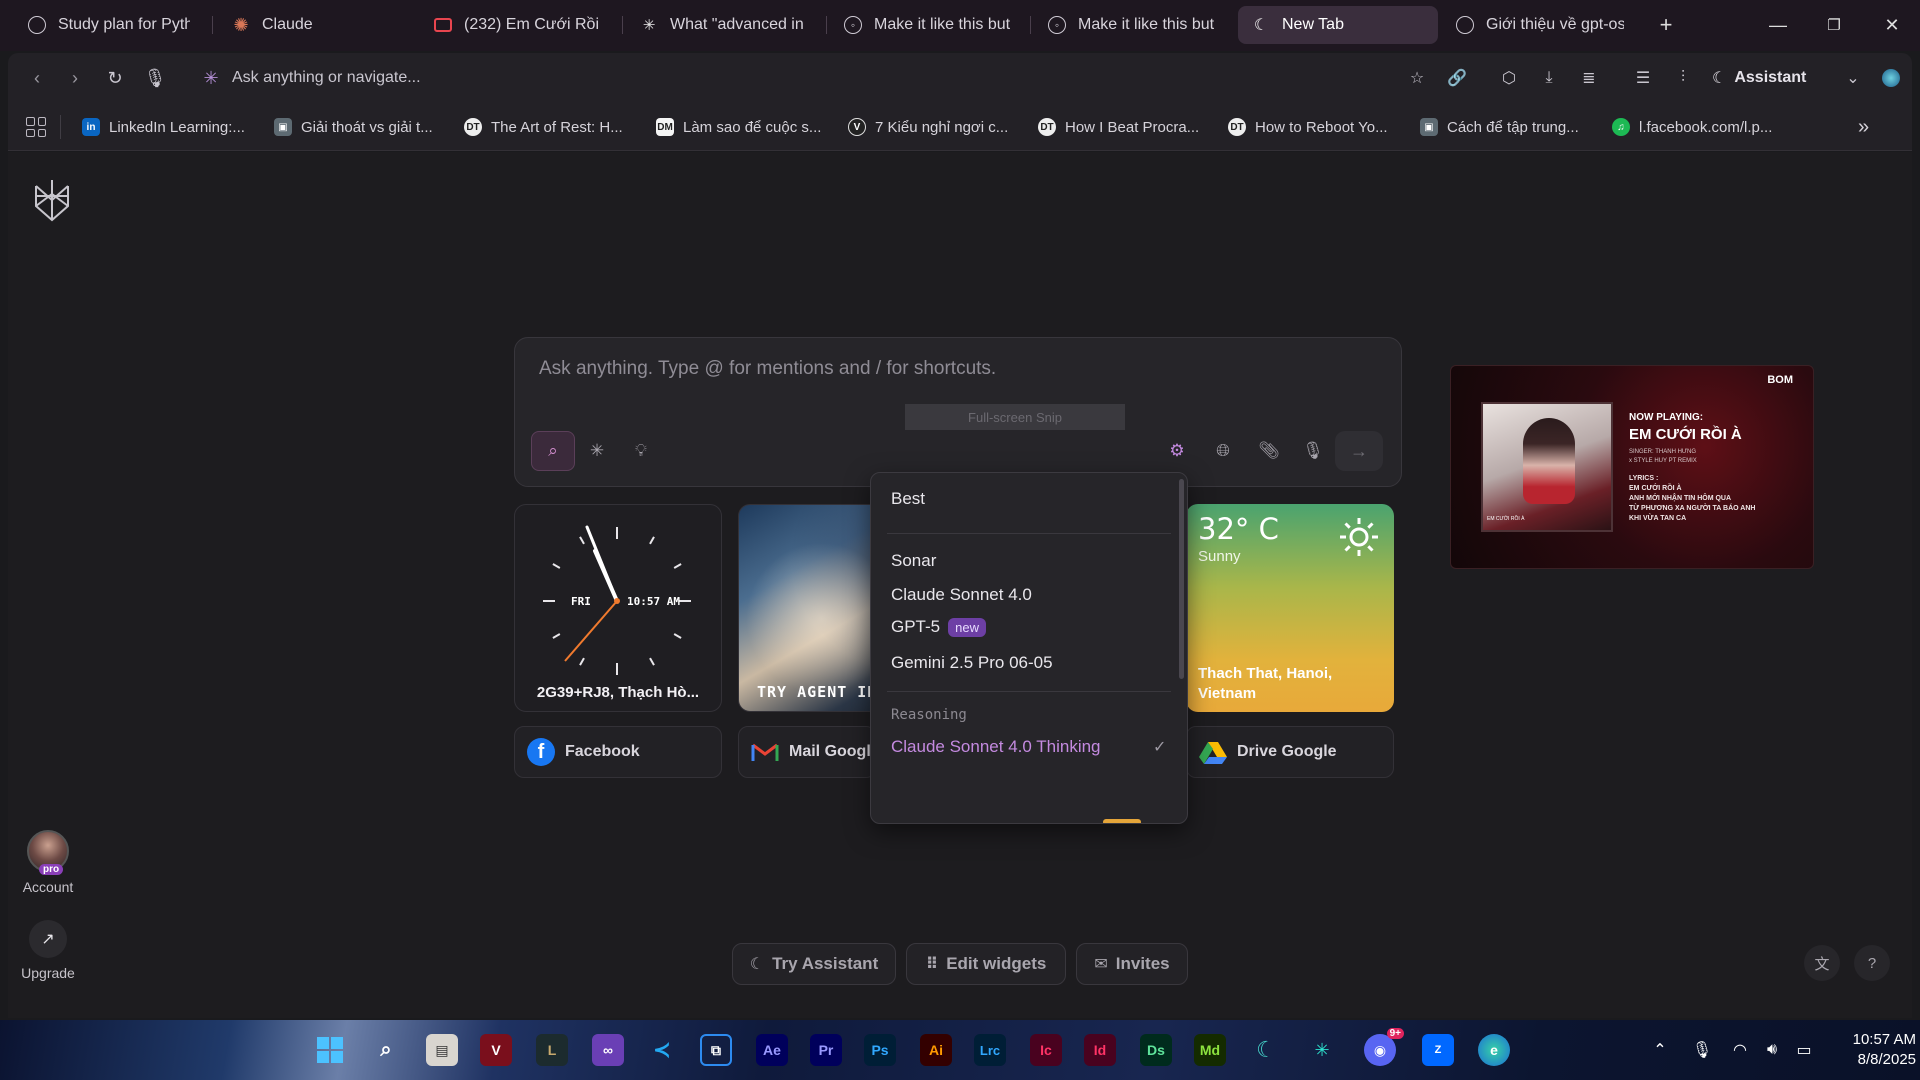 The width and height of the screenshot is (1920, 1080). I want to click on league-icon: L, so click(552, 1050).